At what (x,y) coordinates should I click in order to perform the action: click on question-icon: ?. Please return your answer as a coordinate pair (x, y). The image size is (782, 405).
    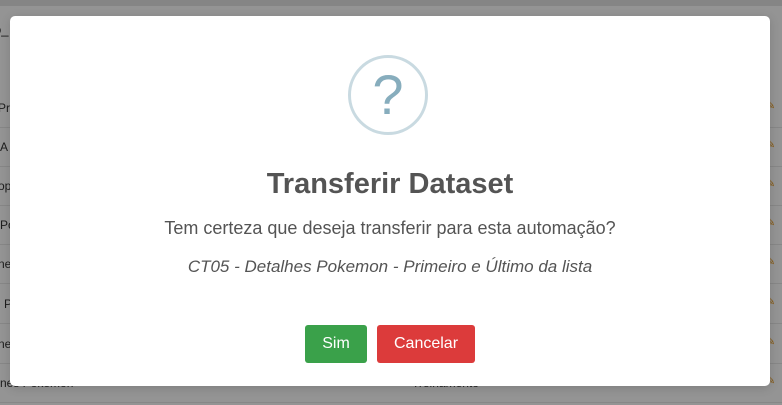
    Looking at the image, I should click on (388, 95).